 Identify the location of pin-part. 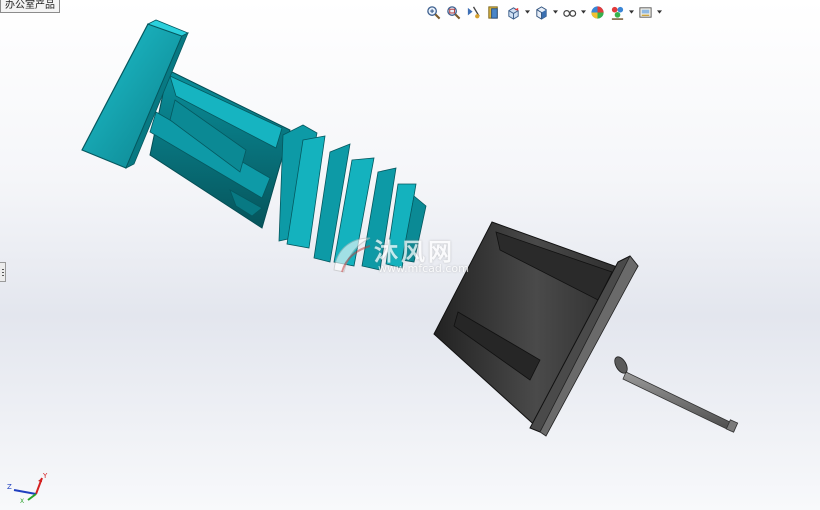
(675, 394).